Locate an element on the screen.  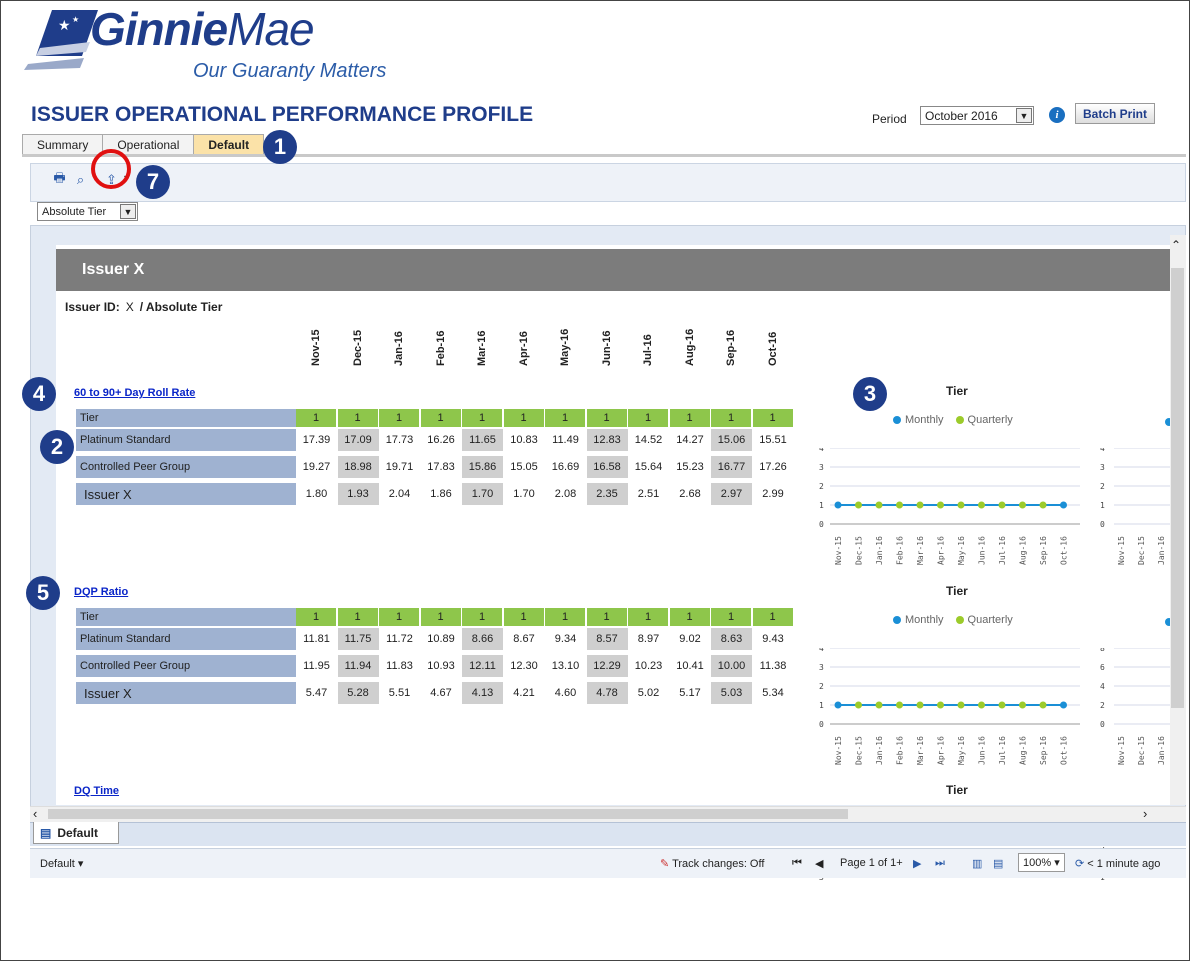
first-page-icon: ⏮ is located at coordinates (797, 863).